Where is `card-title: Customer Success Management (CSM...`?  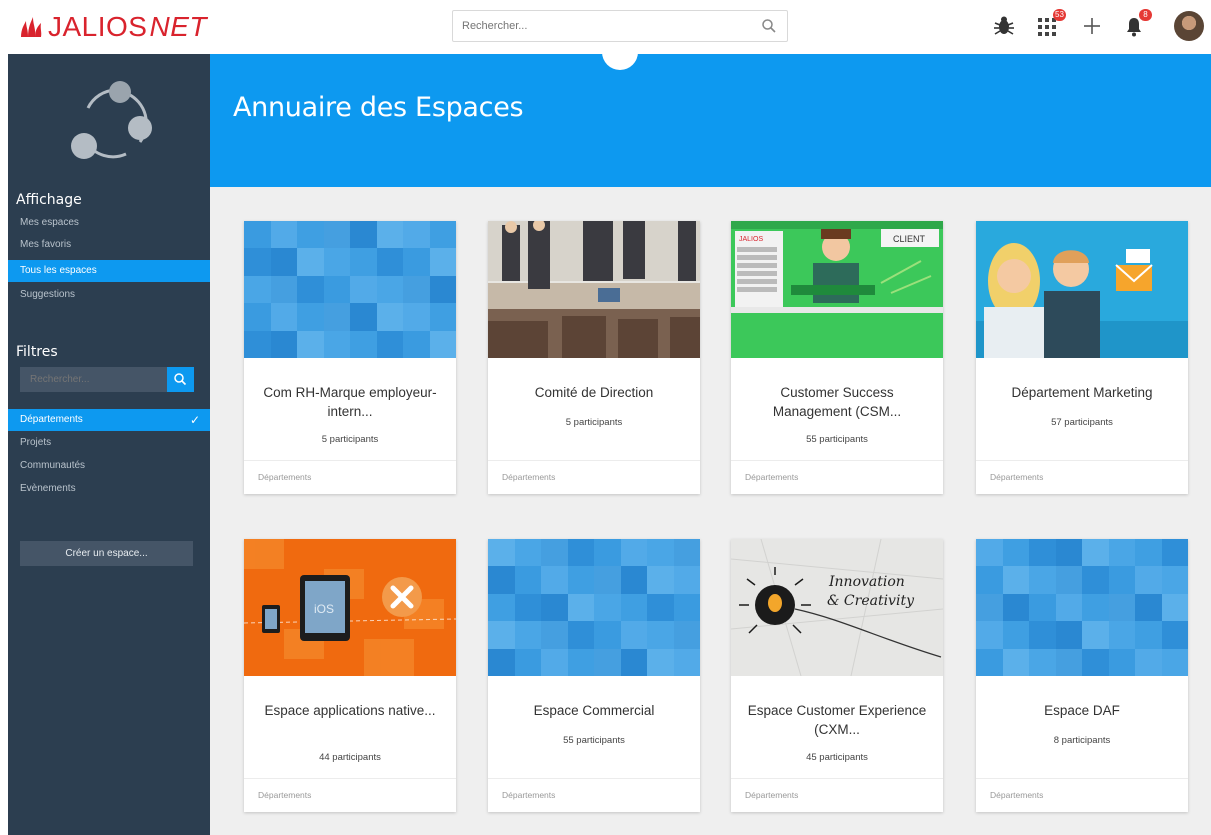
card-title: Customer Success Management (CSM... is located at coordinates (837, 402).